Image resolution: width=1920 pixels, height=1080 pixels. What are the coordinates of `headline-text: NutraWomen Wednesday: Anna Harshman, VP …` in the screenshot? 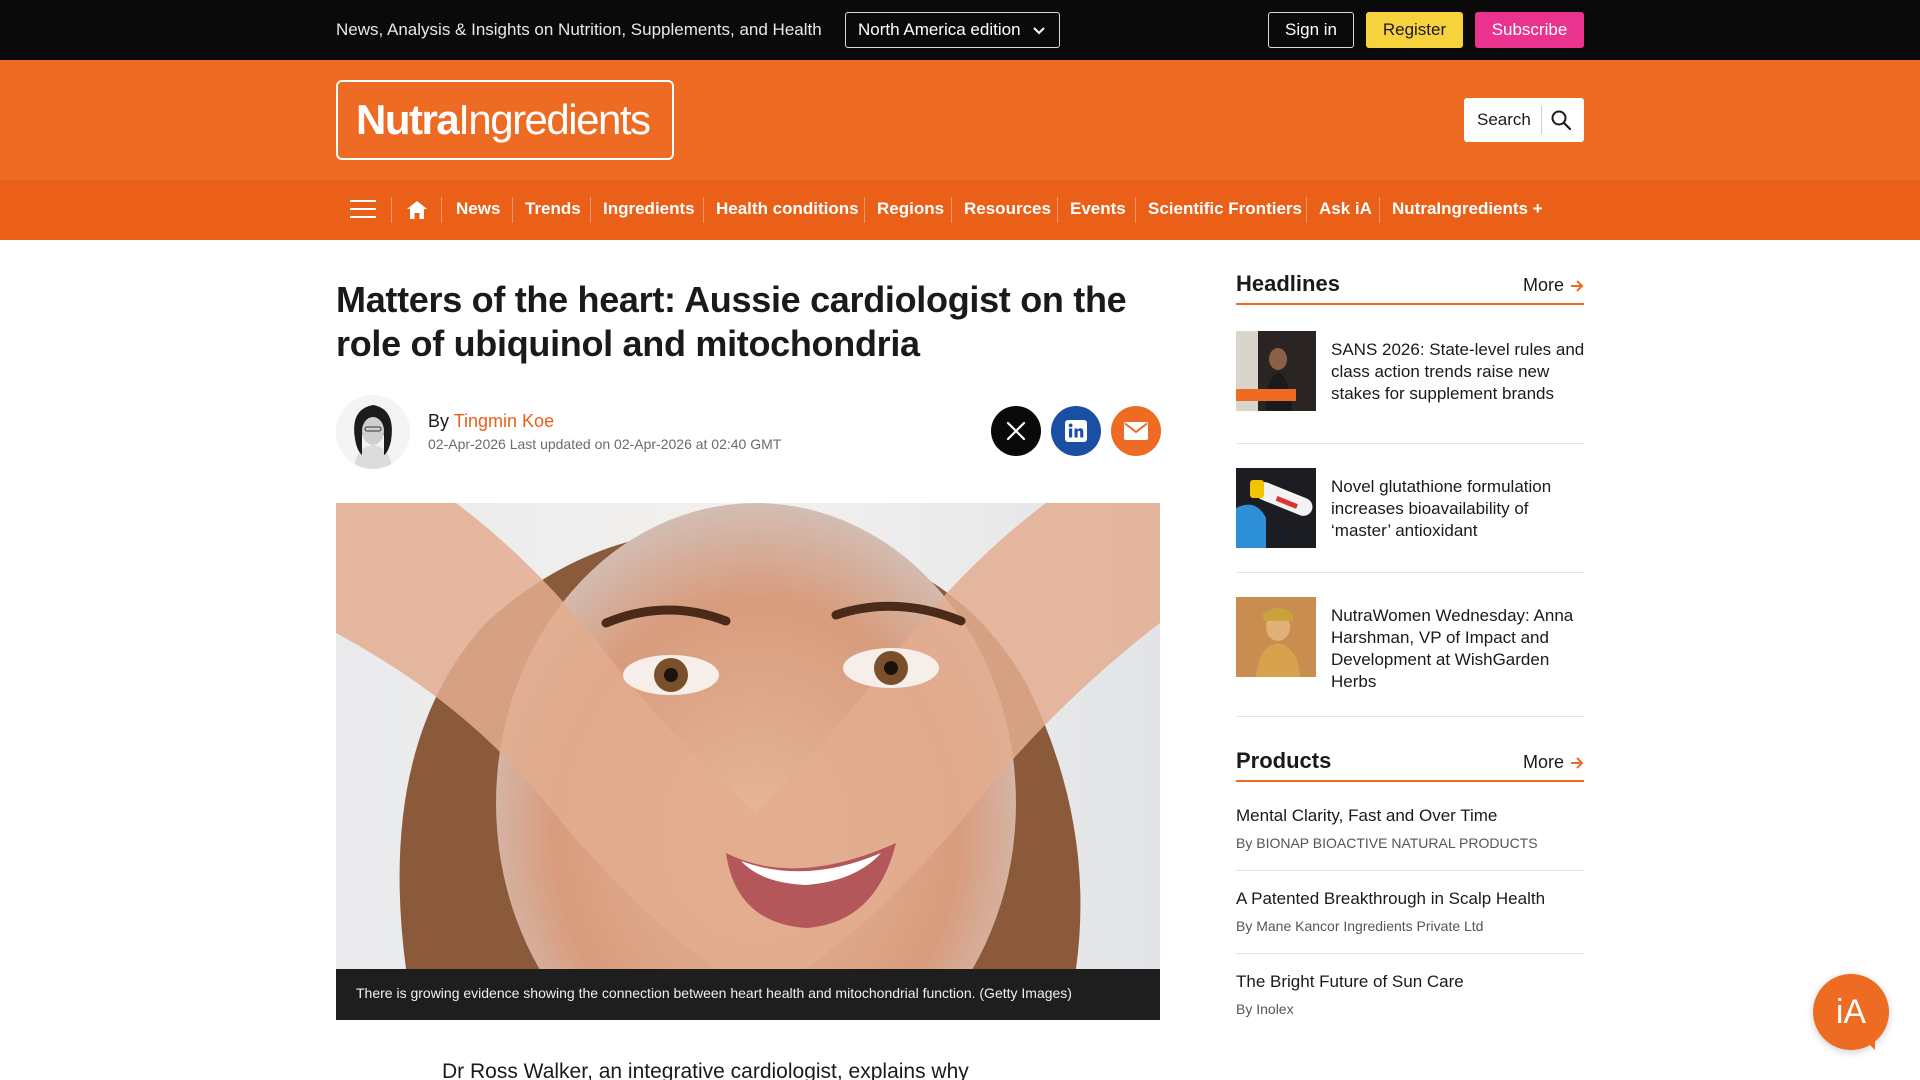 It's located at (1452, 648).